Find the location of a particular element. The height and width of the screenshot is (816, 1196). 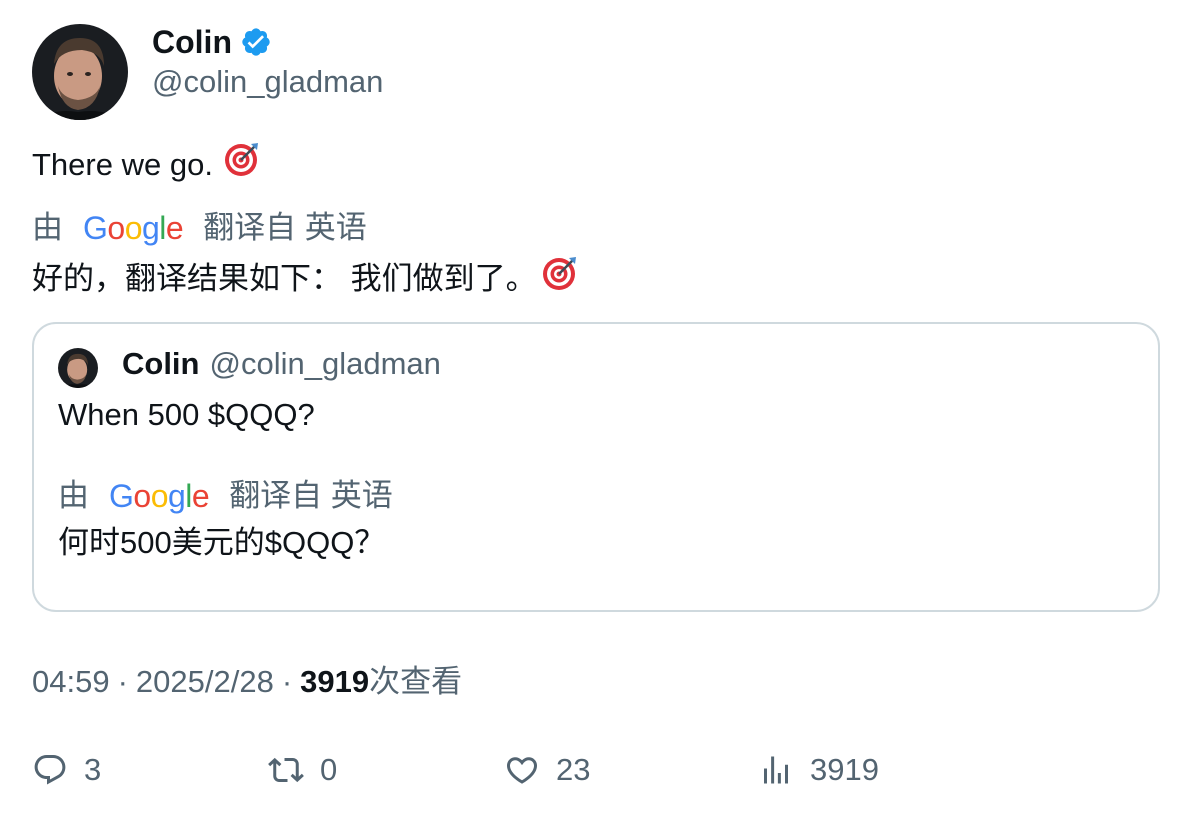

tweet-text-content: There we go. is located at coordinates (122, 164).